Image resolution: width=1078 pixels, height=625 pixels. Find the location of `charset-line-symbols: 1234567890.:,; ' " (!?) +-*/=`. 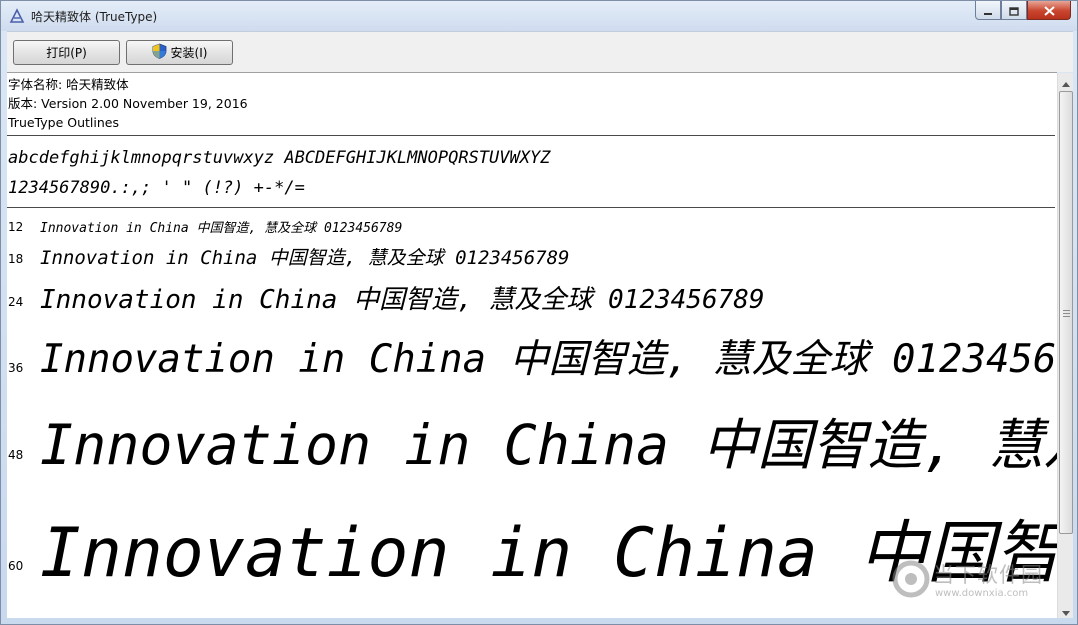

charset-line-symbols: 1234567890.:,; ' " (!?) +-*/= is located at coordinates (156, 188).